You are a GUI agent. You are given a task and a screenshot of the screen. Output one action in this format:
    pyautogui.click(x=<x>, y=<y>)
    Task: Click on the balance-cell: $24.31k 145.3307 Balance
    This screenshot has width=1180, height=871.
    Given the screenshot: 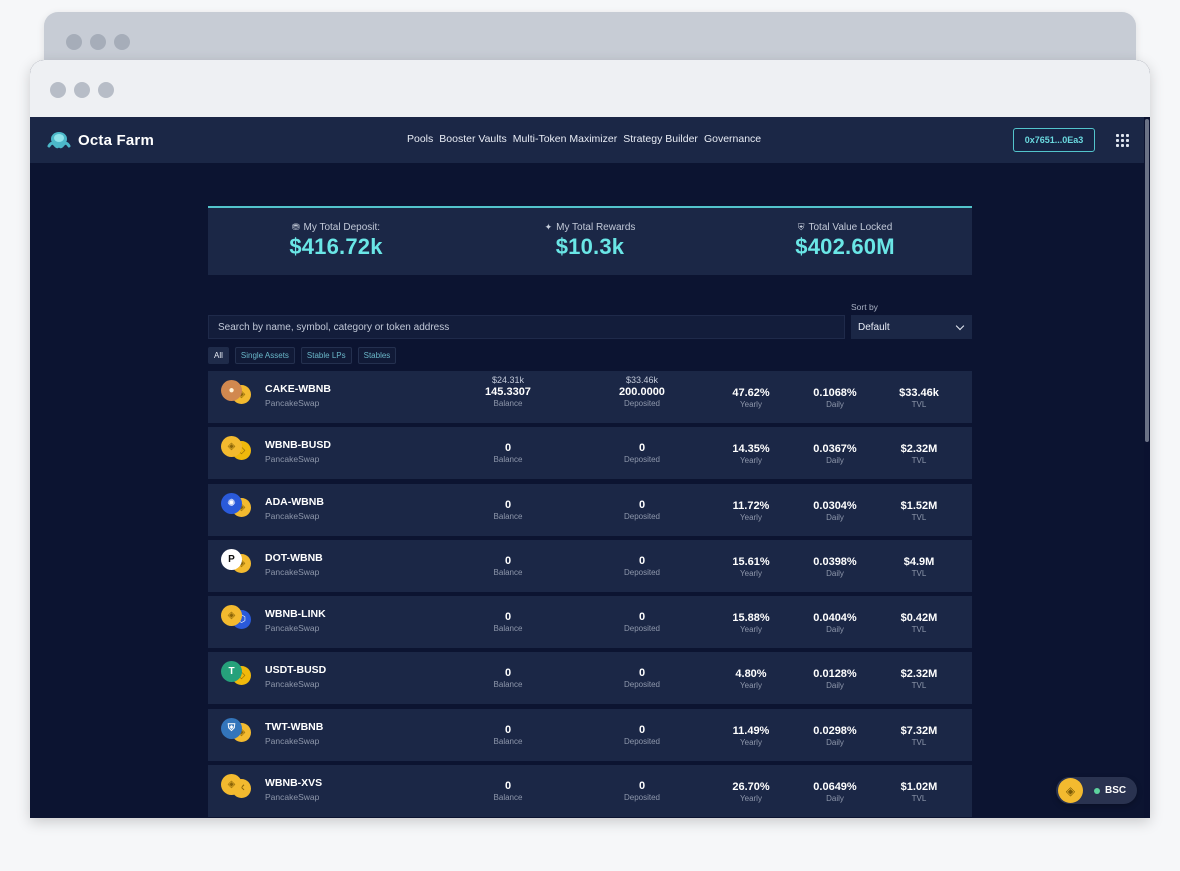 What is the action you would take?
    pyautogui.click(x=508, y=391)
    